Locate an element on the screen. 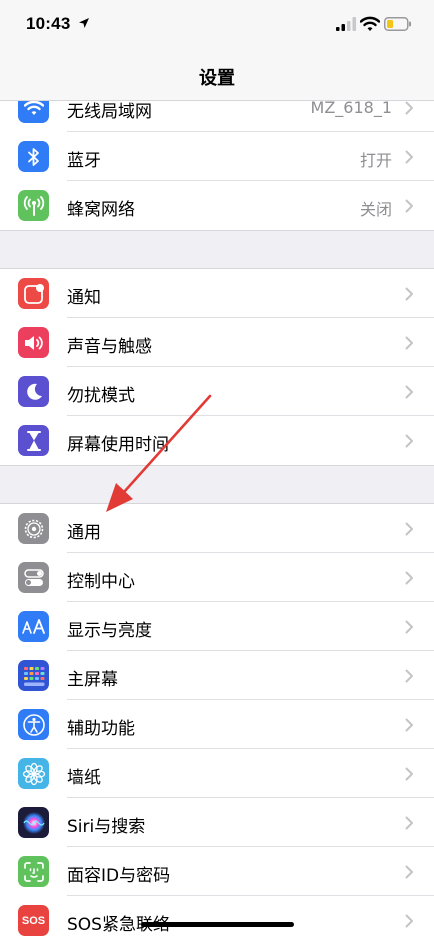  antenna-icon is located at coordinates (33, 205).